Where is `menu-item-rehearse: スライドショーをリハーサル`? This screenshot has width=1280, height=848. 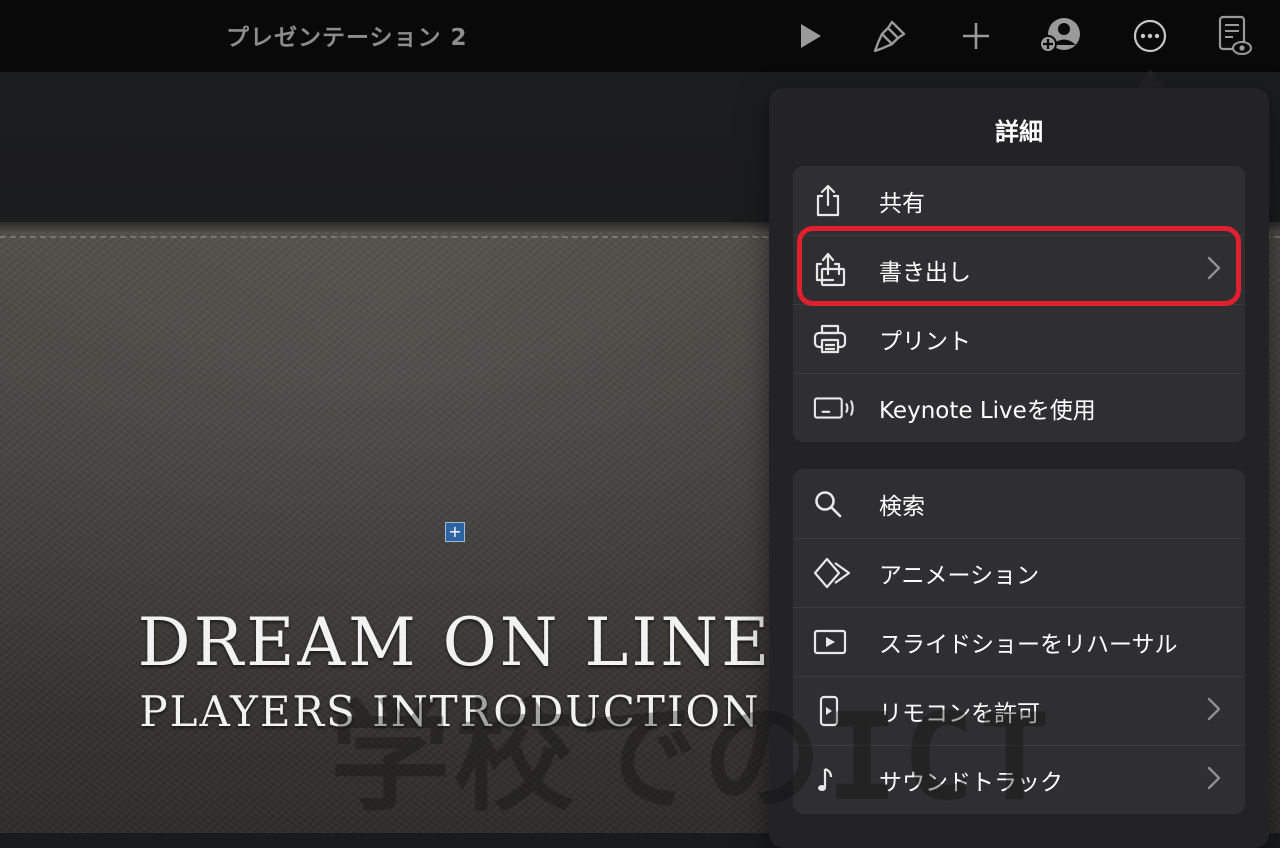 menu-item-rehearse: スライドショーをリハーサル is located at coordinates (1019, 641).